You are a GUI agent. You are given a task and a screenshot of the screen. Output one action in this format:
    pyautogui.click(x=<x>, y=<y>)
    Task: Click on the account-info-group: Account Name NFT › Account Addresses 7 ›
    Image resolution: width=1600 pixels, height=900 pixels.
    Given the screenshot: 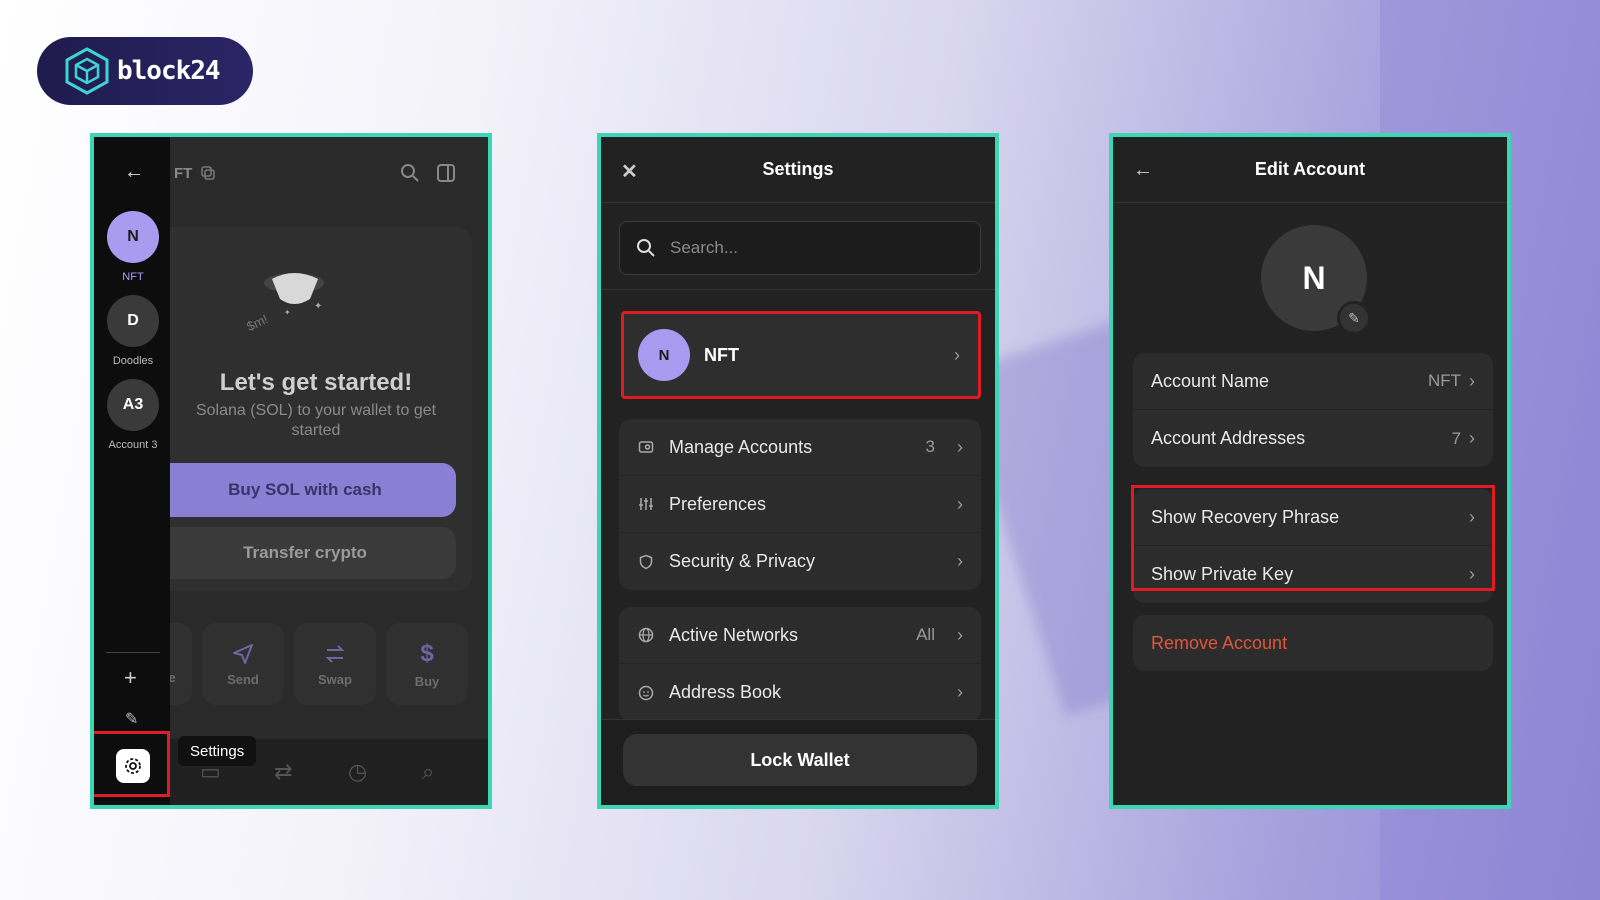 What is the action you would take?
    pyautogui.click(x=1313, y=410)
    